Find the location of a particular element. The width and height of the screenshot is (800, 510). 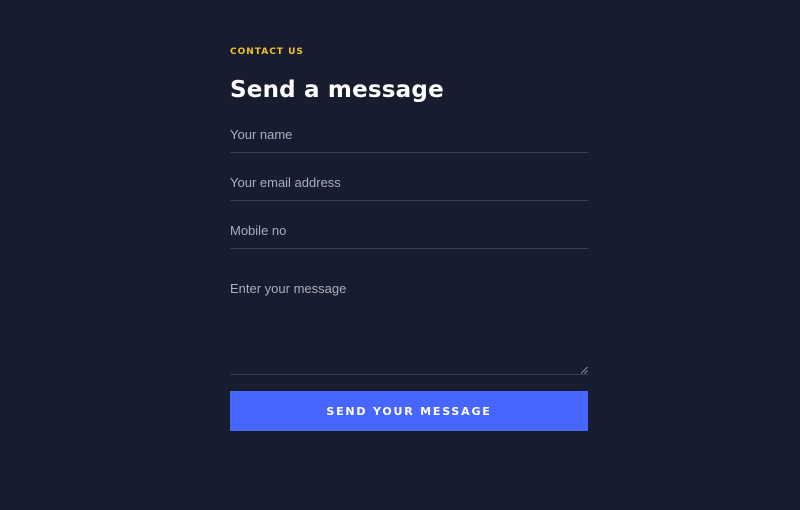

email-field-wrapper is located at coordinates (409, 182).